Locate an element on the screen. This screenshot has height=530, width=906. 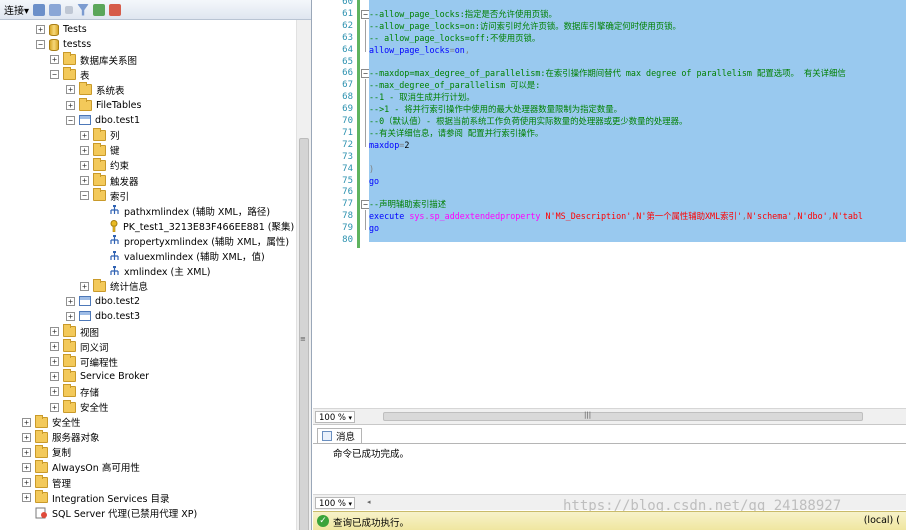
tree-node: − testss is located at coordinates (63, 44).